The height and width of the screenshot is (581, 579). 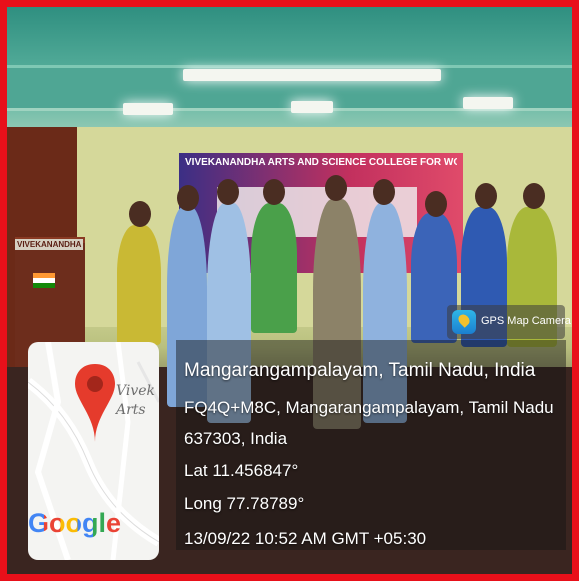 I want to click on camera-icon, so click(x=464, y=322).